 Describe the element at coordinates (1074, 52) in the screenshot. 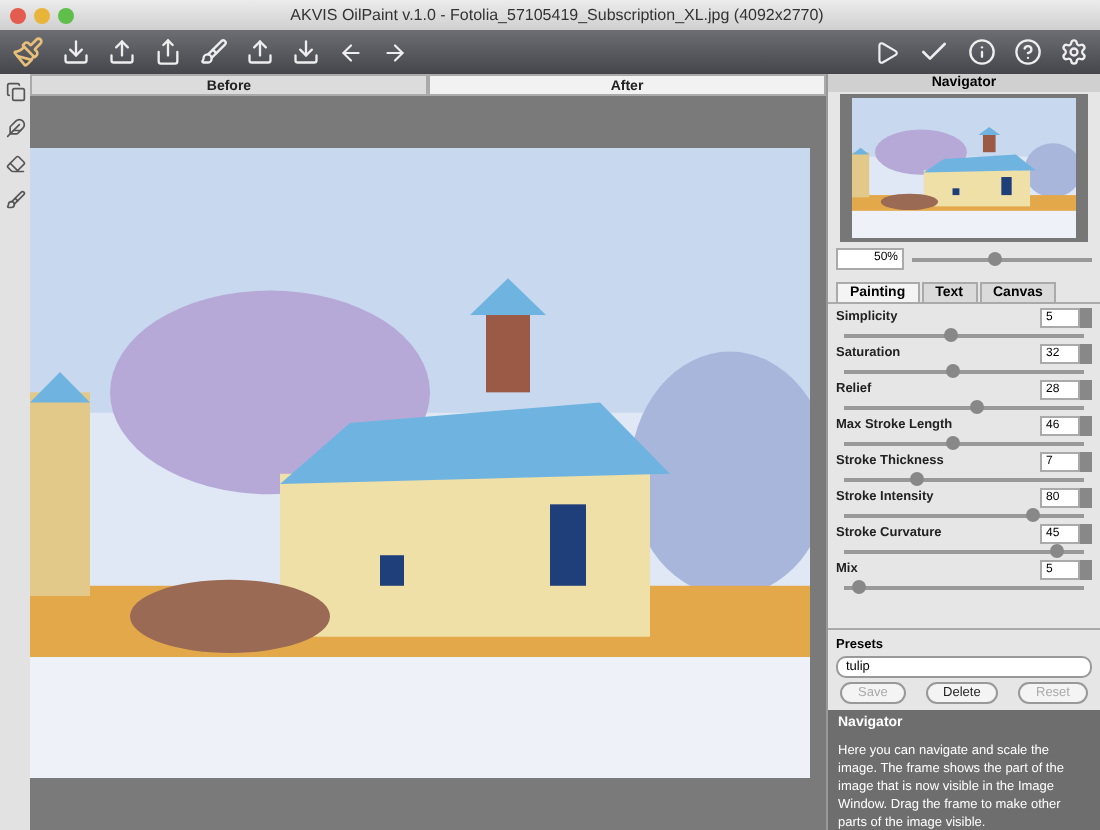

I see `settings-icon` at that location.